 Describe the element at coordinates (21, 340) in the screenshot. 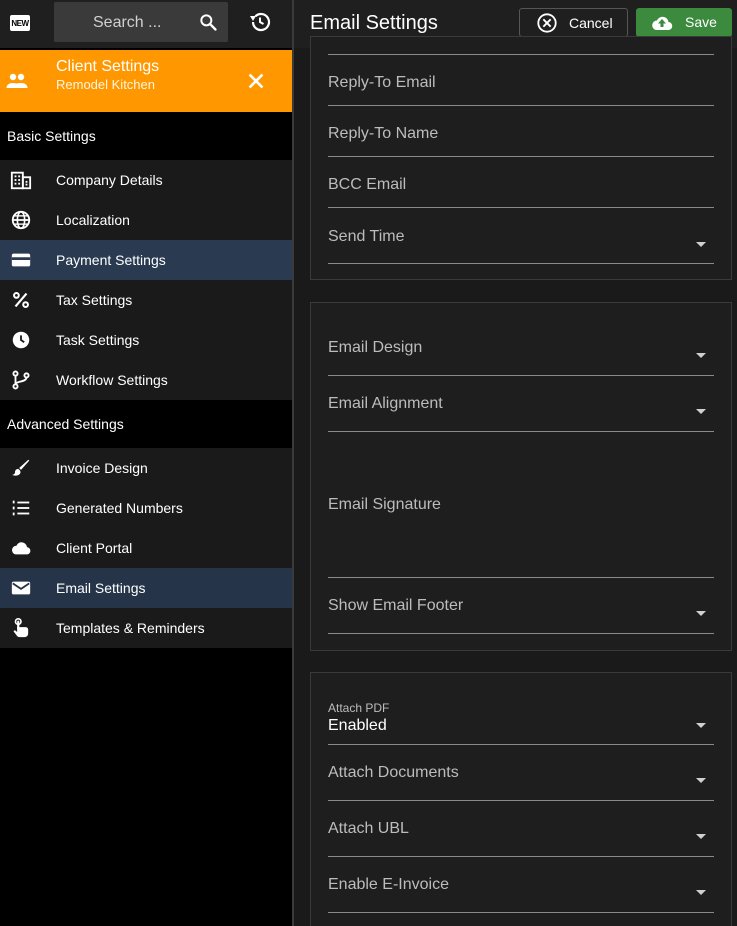

I see `clock-icon` at that location.